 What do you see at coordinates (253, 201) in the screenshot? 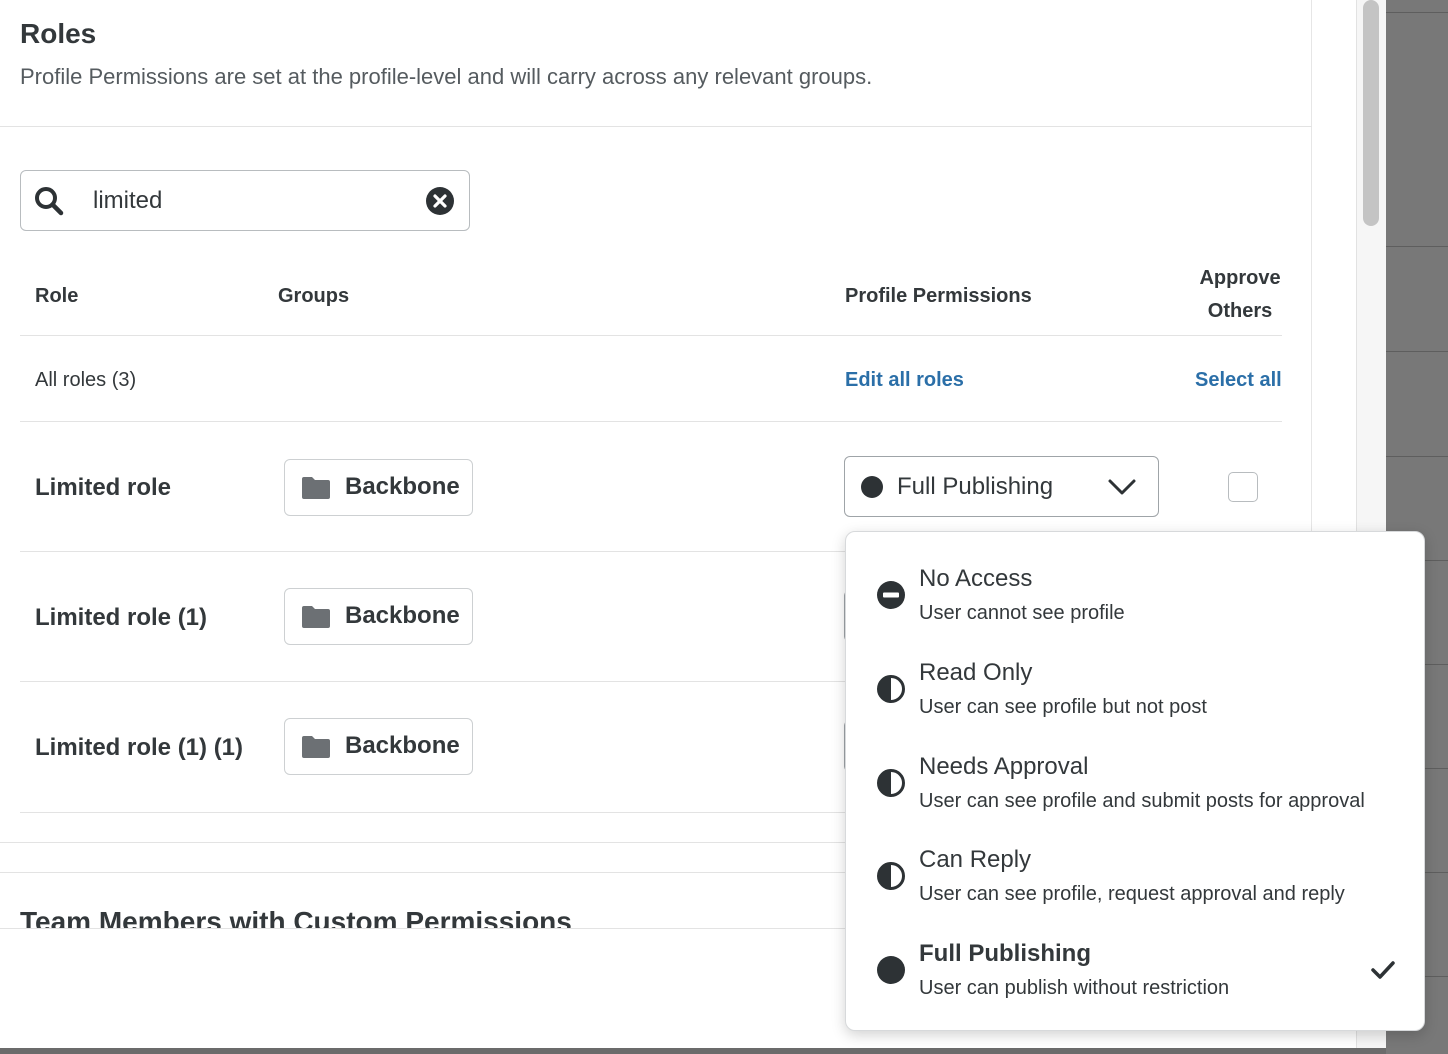
I see `search-input` at bounding box center [253, 201].